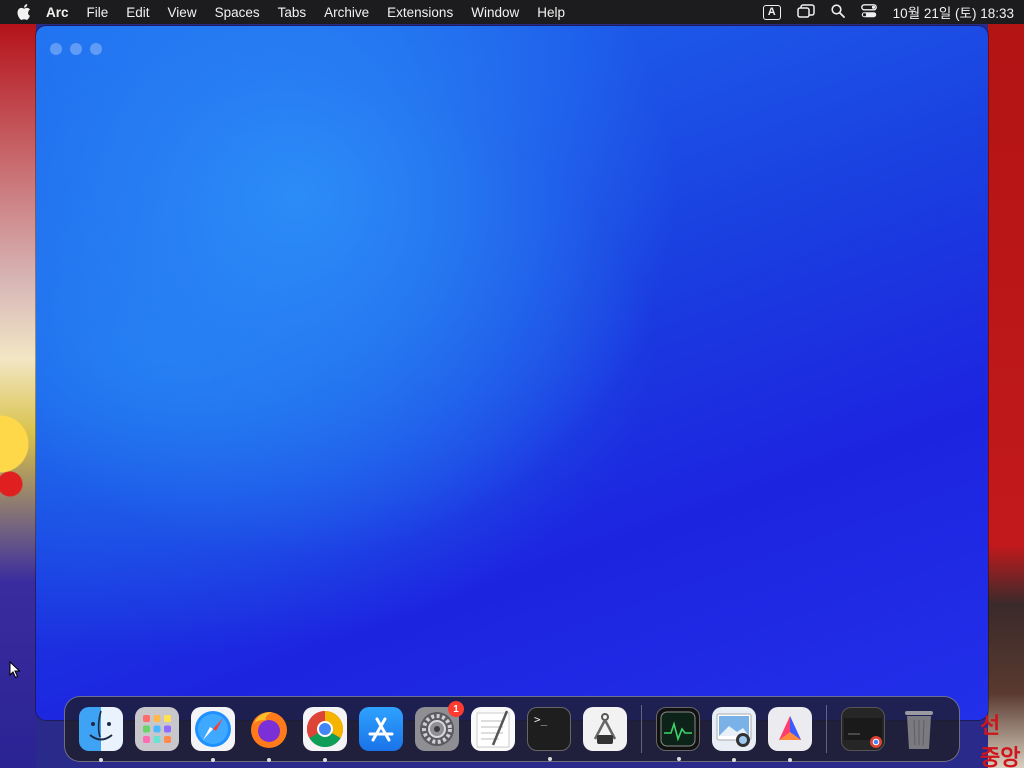 Image resolution: width=1024 pixels, height=768 pixels. I want to click on mouse-cursor-icon, so click(15, 672).